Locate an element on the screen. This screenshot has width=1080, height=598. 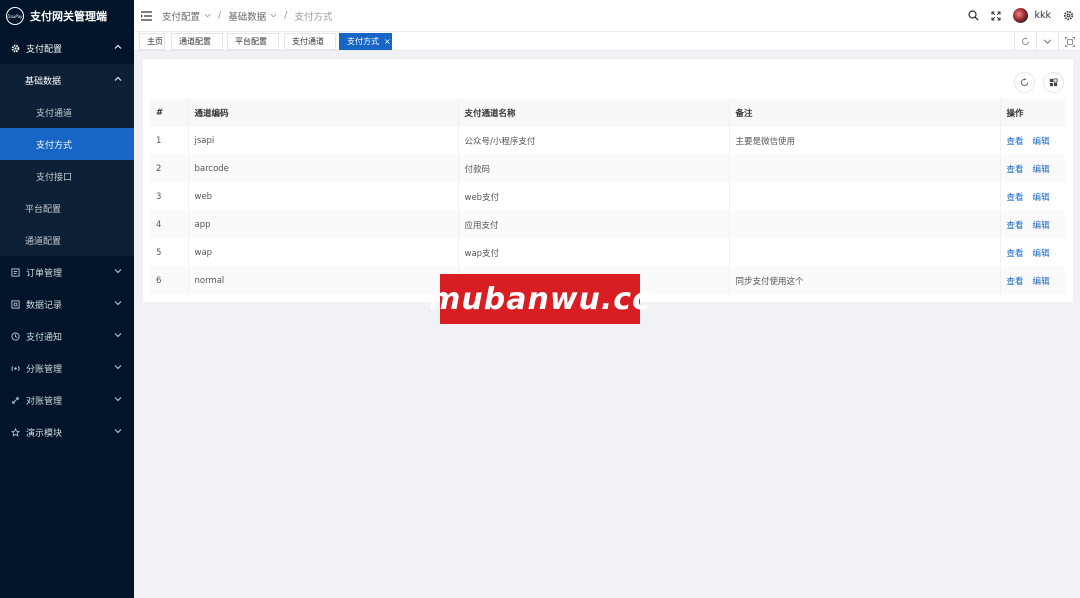
demo-icon is located at coordinates (15, 432).